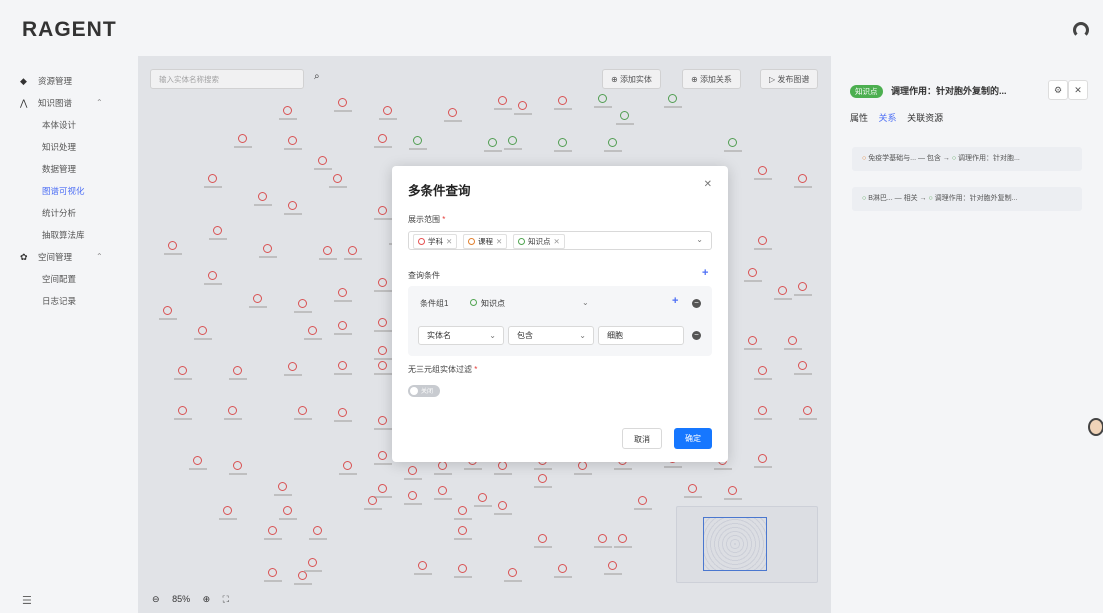 This screenshot has height=613, width=1103. I want to click on scope-chip: 课程 ✕, so click(485, 241).